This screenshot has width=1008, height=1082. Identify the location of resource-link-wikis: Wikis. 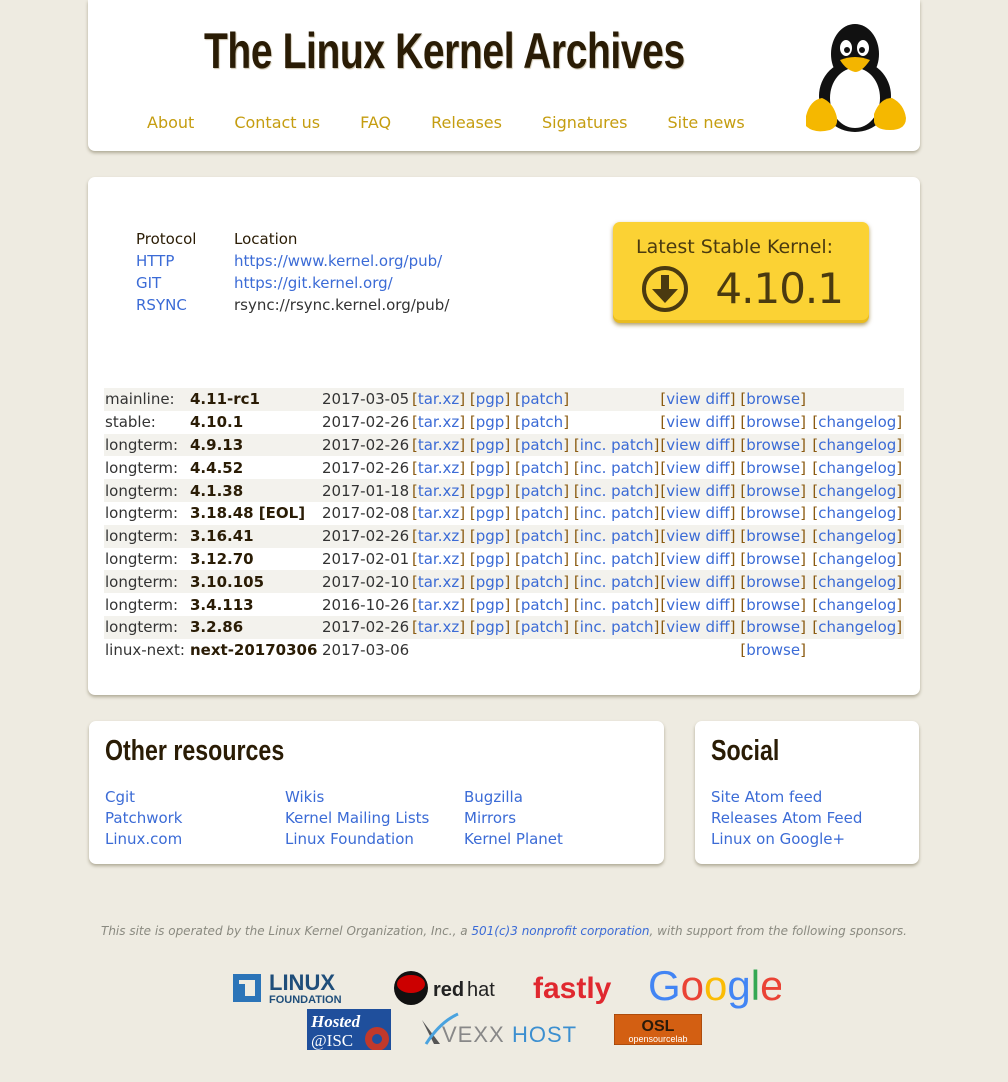
(374, 797).